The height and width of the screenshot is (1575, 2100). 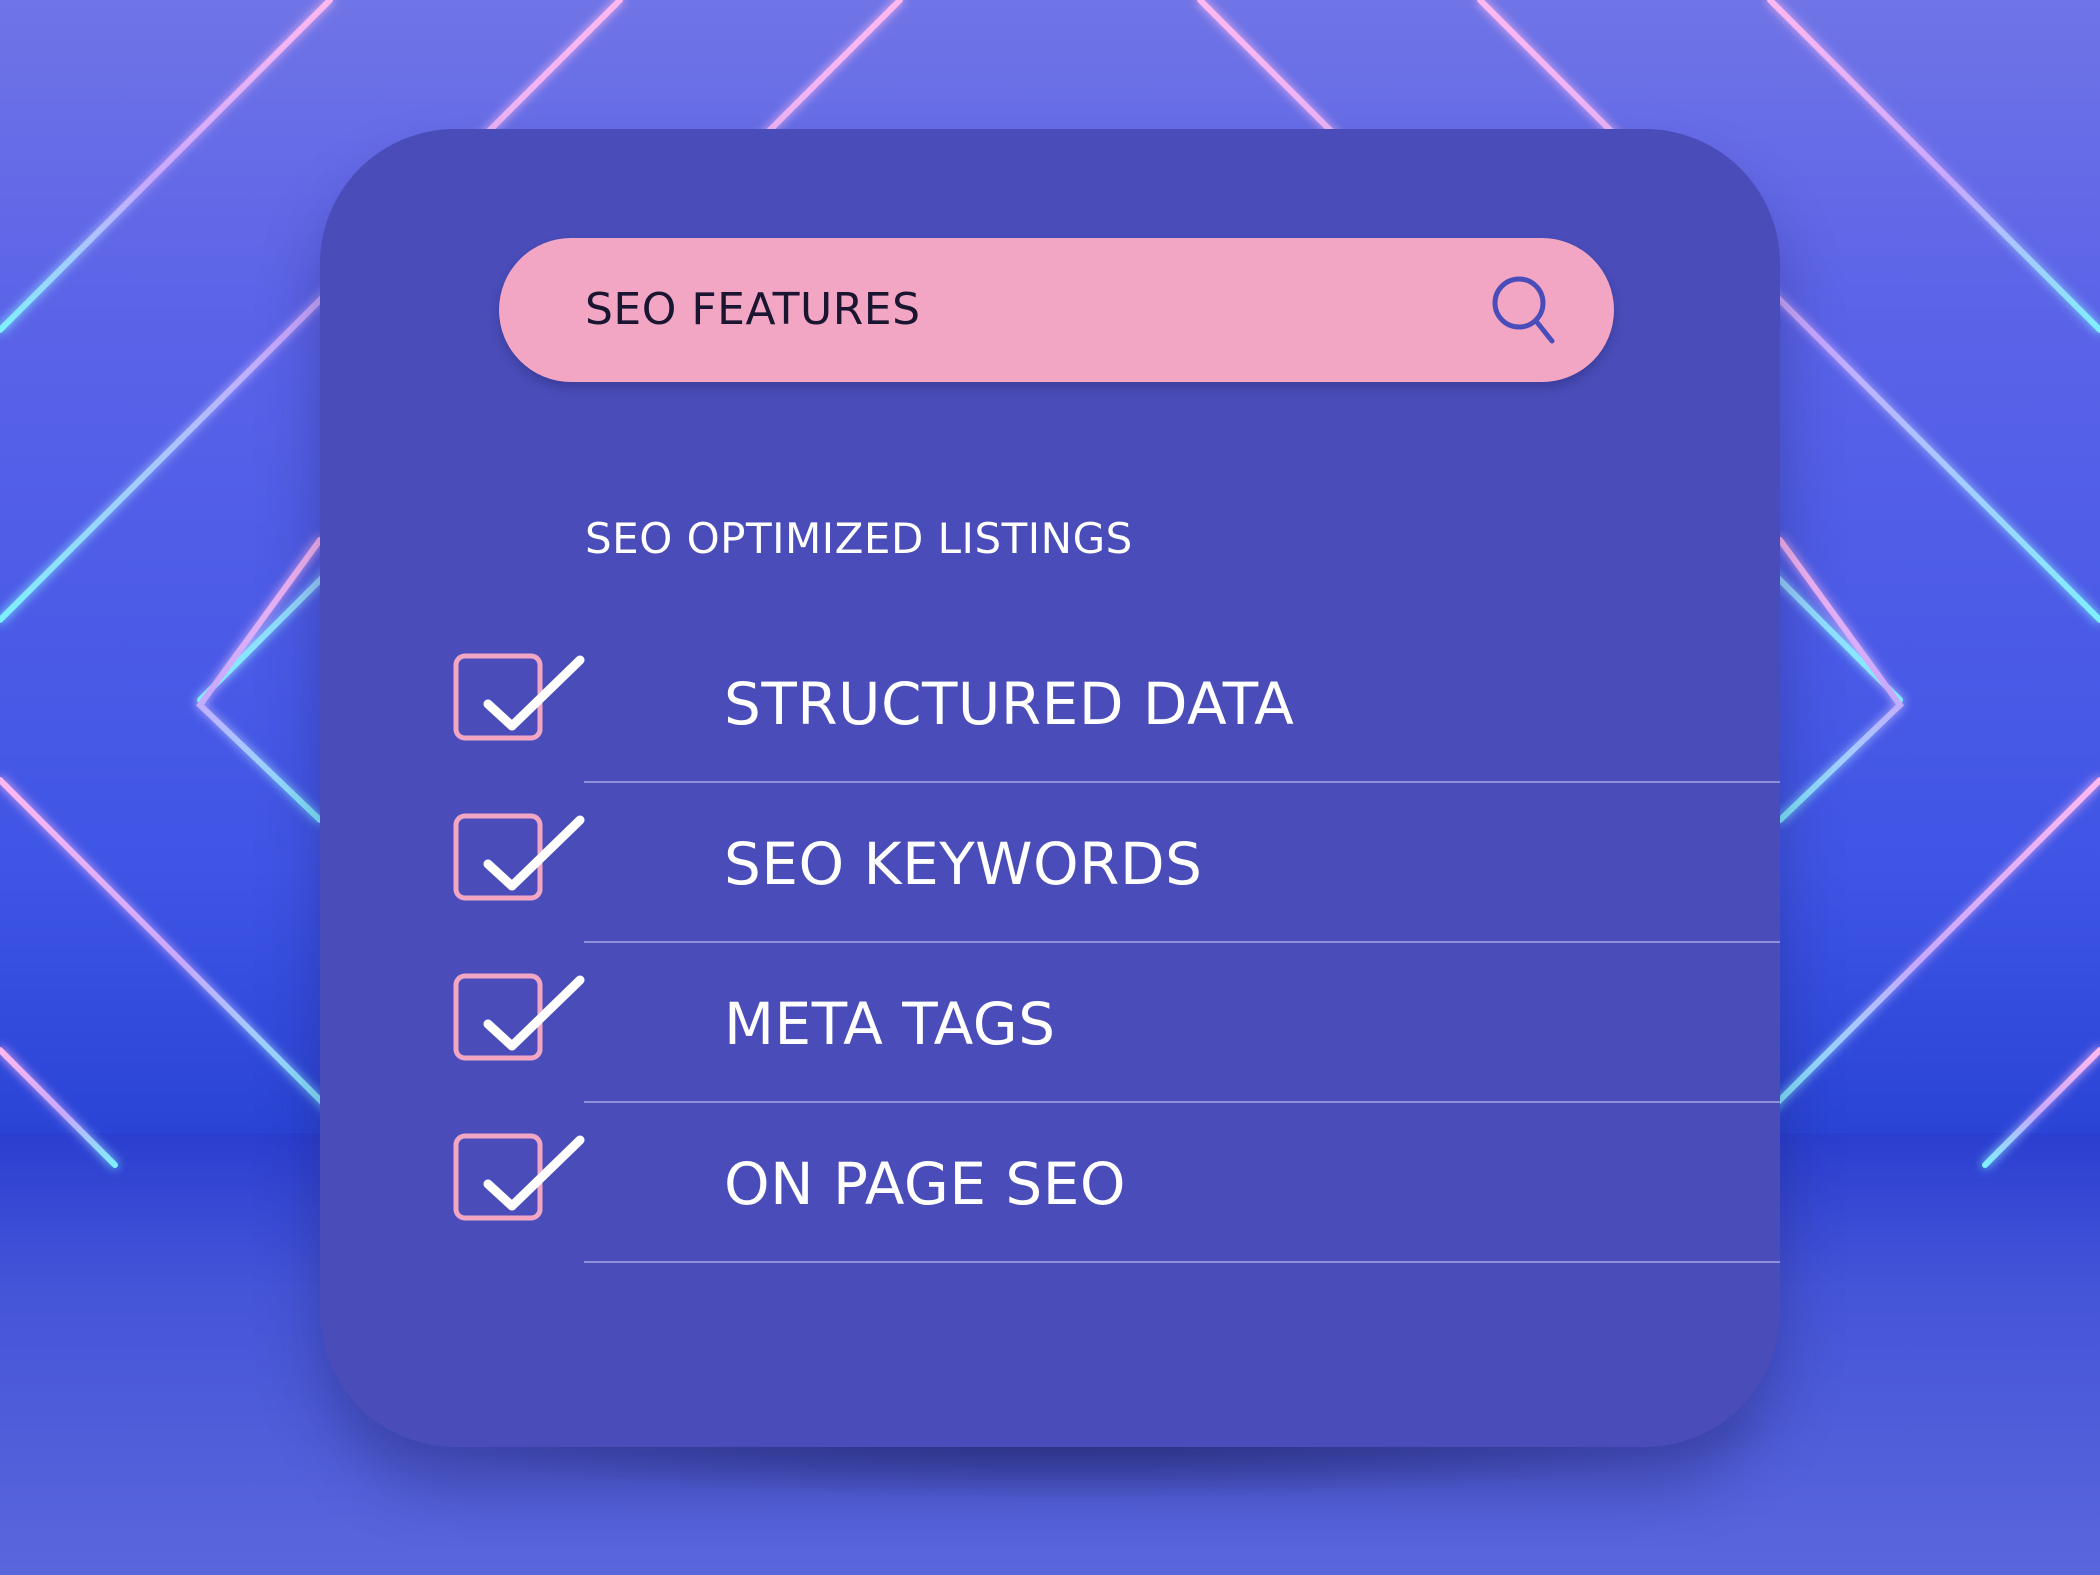 I want to click on search-bar: SEO FEATURES, so click(x=1056, y=310).